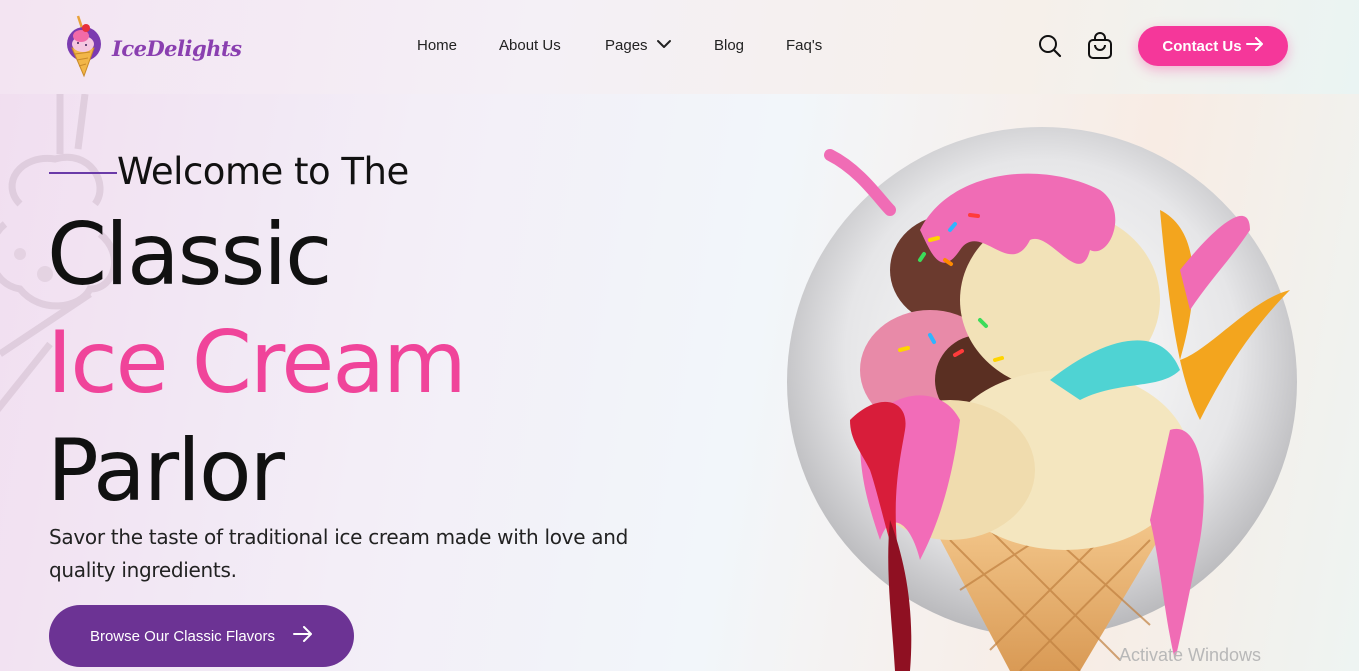 This screenshot has height=671, width=1359. I want to click on nav-blog-label: Blog, so click(729, 45).